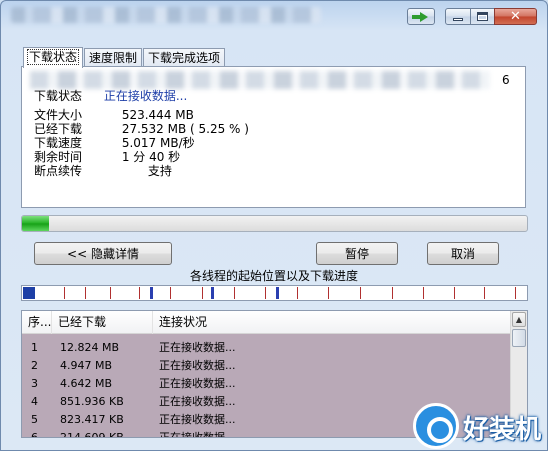  Describe the element at coordinates (86, 383) in the screenshot. I see `row-downloaded: 4.642 MB` at that location.